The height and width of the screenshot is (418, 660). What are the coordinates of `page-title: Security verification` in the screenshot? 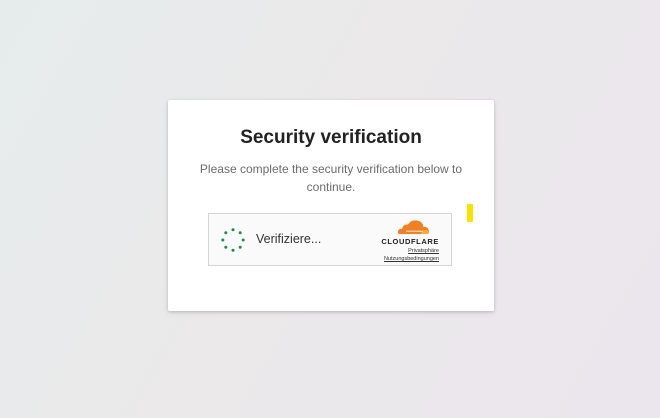 It's located at (331, 137).